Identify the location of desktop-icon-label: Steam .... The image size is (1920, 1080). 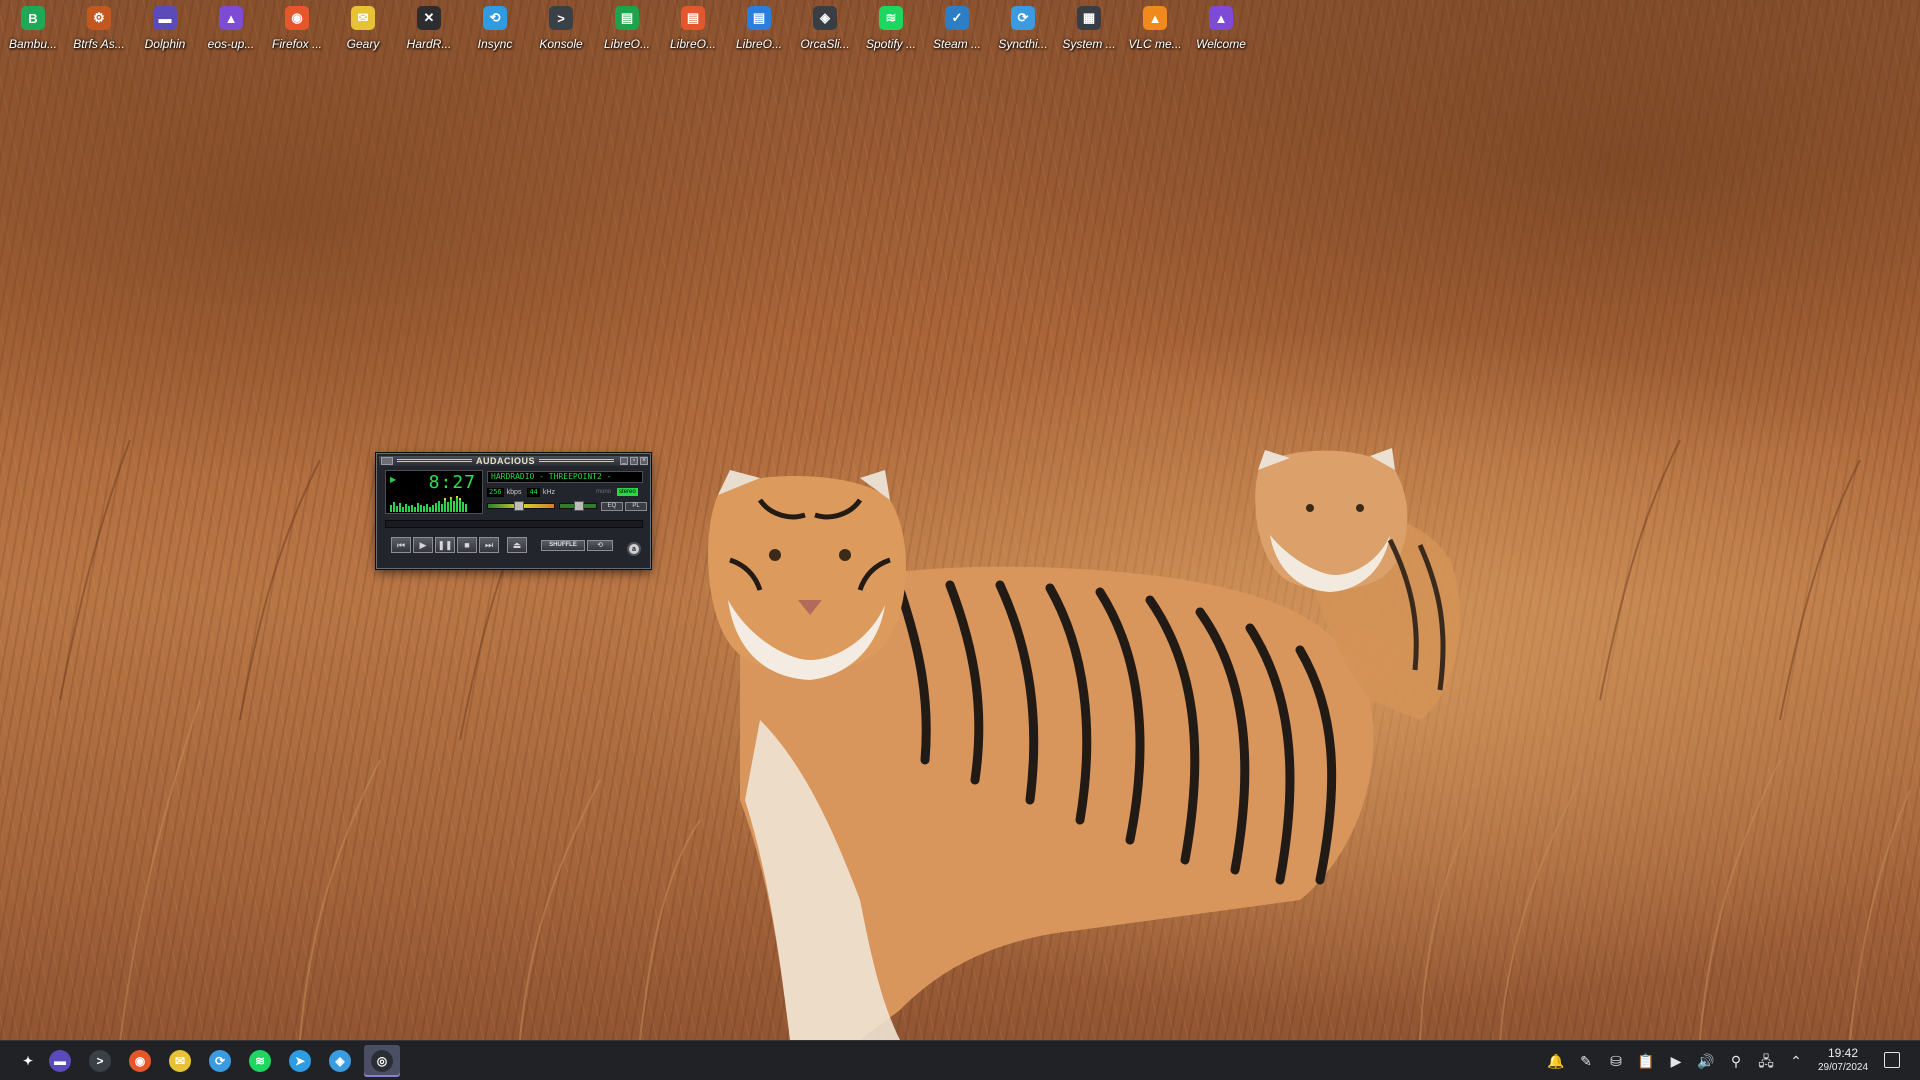
(957, 44).